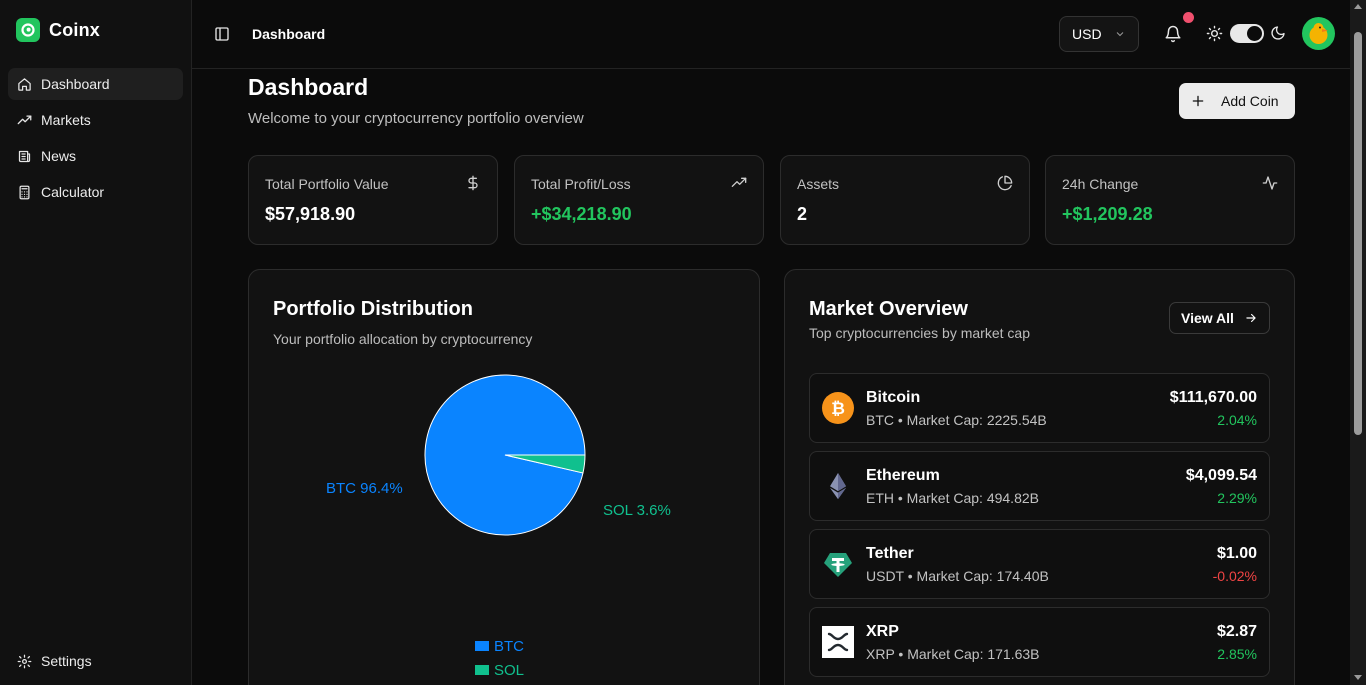  What do you see at coordinates (1237, 654) in the screenshot?
I see `coin-change: 2.85%` at bounding box center [1237, 654].